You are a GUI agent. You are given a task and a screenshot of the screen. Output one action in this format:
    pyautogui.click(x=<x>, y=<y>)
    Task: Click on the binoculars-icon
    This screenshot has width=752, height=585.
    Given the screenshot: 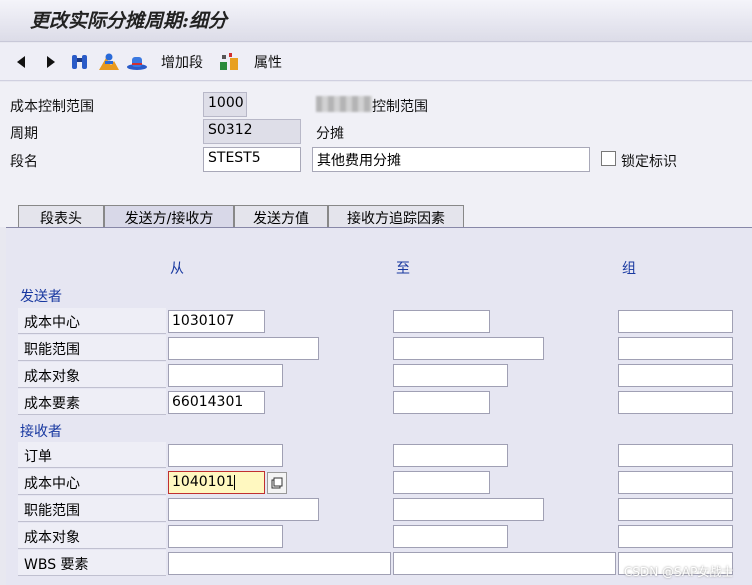 What is the action you would take?
    pyautogui.click(x=80, y=62)
    